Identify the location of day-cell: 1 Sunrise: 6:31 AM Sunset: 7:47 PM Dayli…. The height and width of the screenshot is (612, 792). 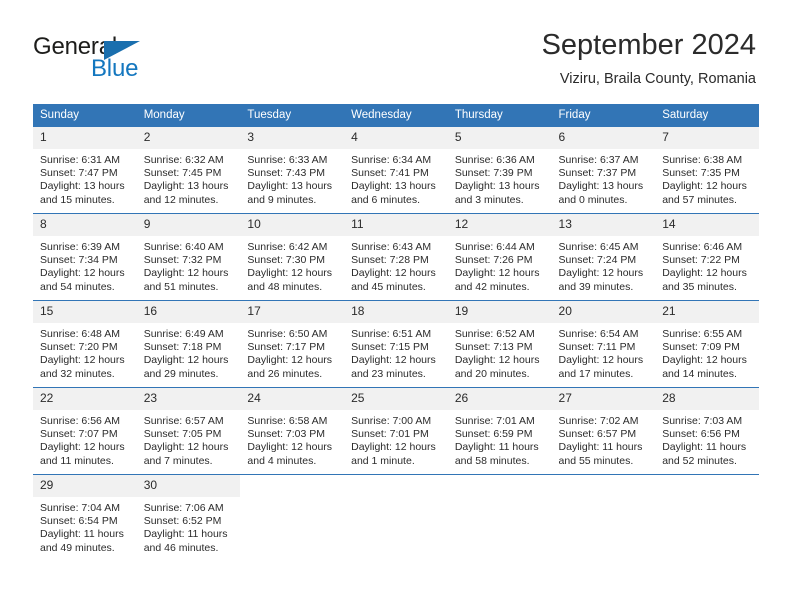
(85, 170).